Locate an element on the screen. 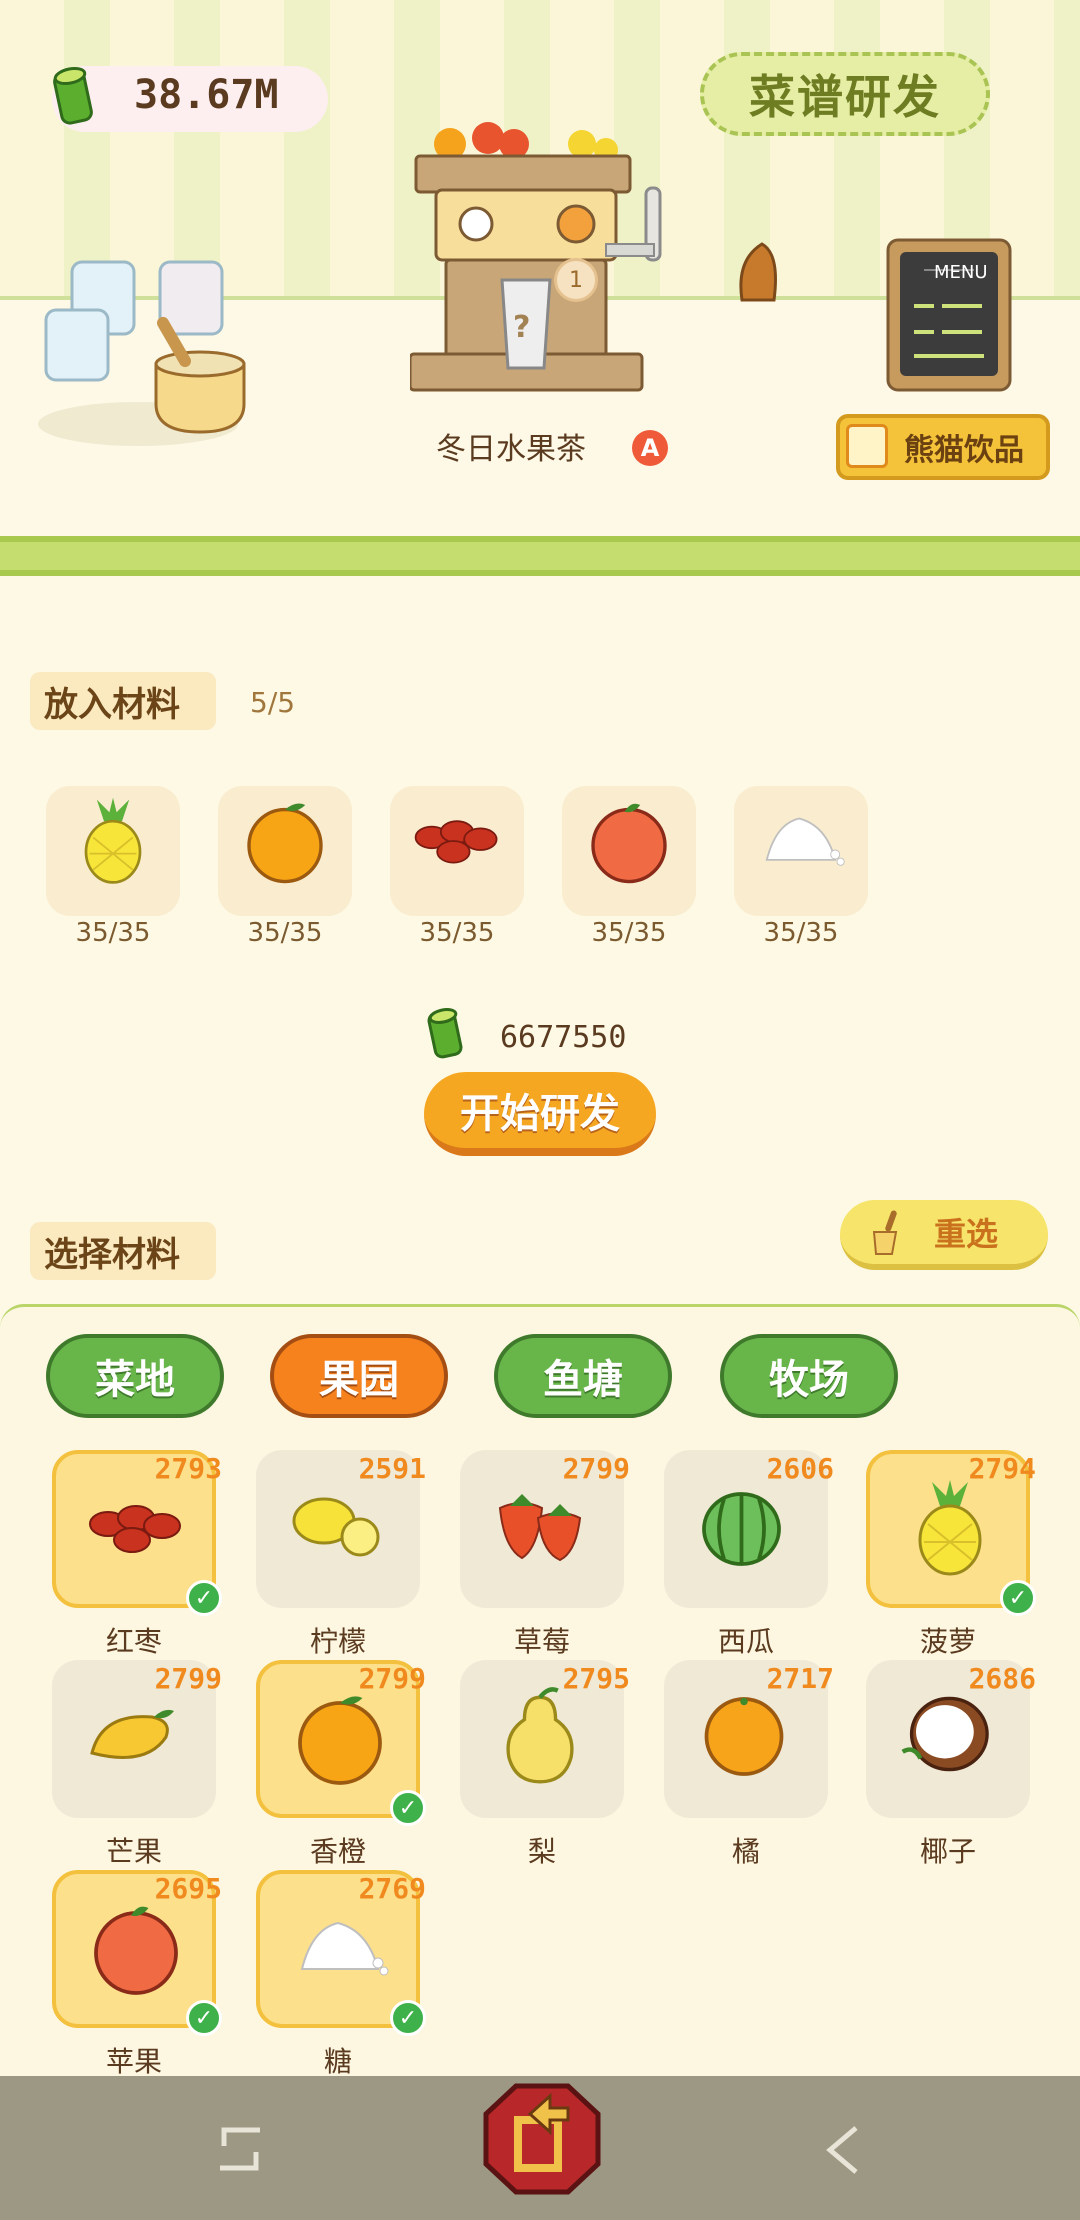 This screenshot has width=1080, height=2220. lemon-icon is located at coordinates (336, 1526).